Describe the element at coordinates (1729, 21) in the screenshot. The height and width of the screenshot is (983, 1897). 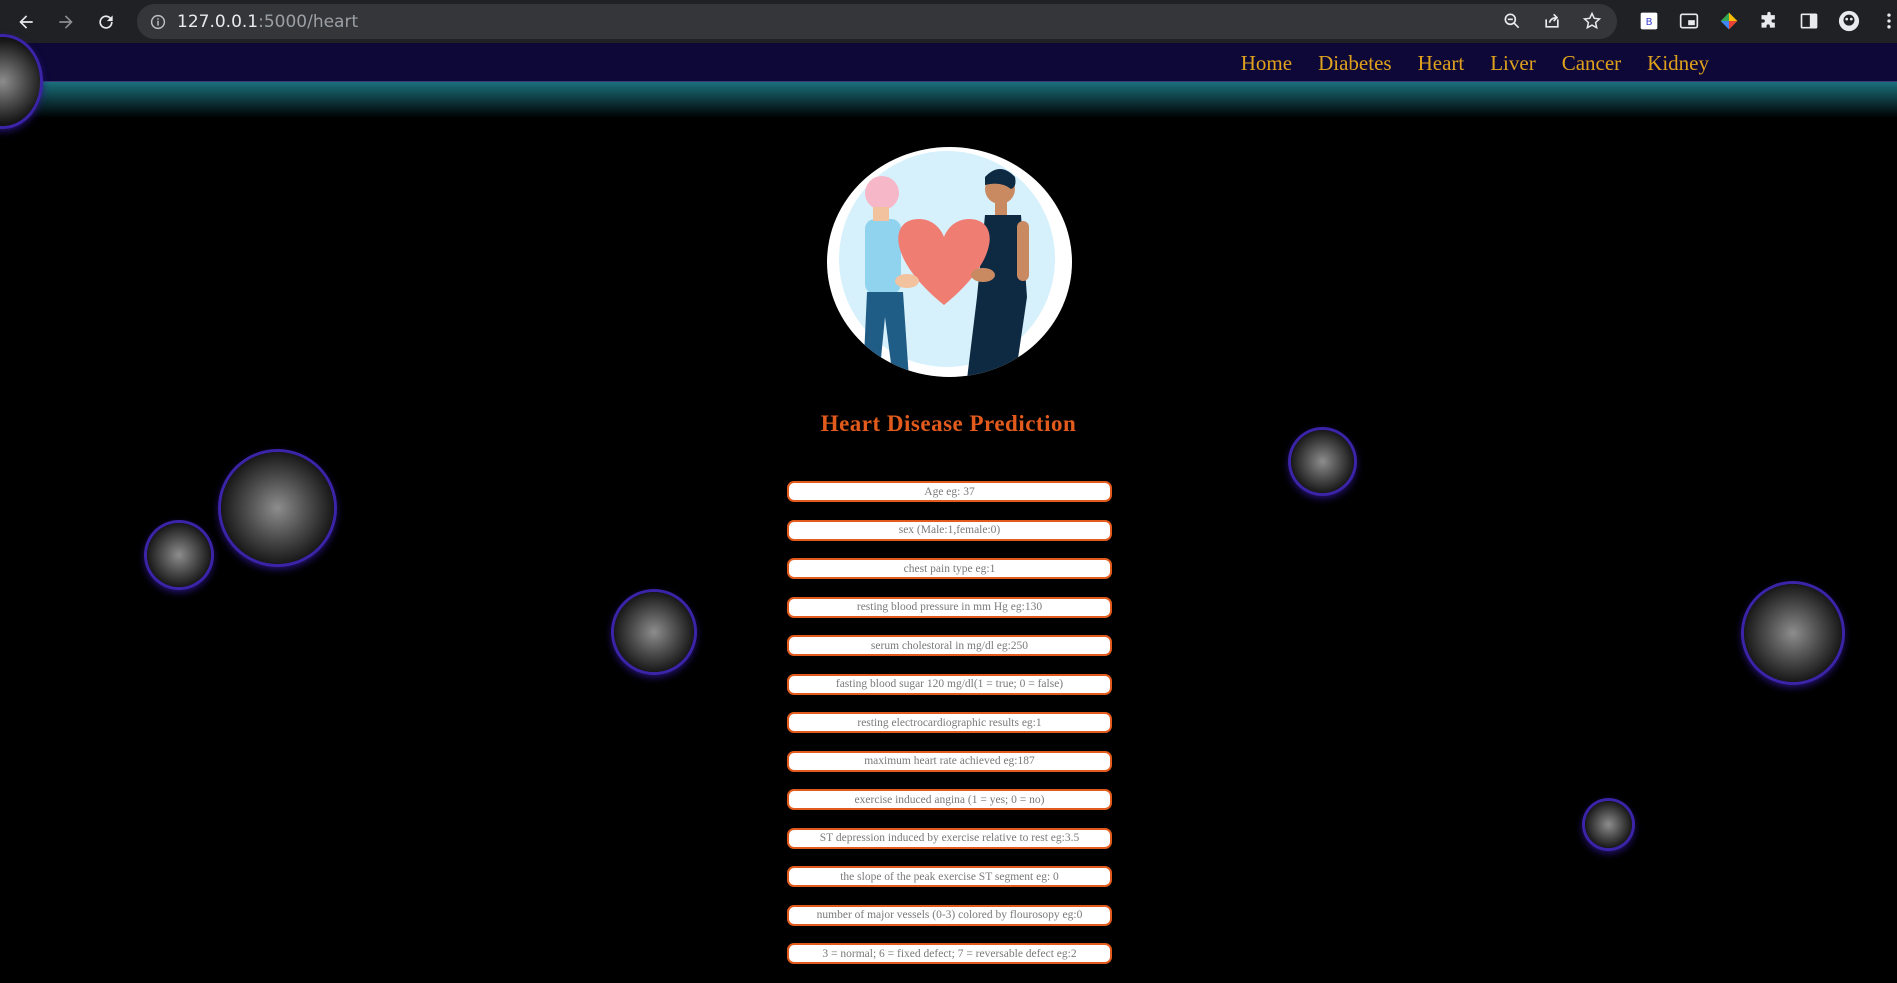
I see `colorful-extension-icon` at that location.